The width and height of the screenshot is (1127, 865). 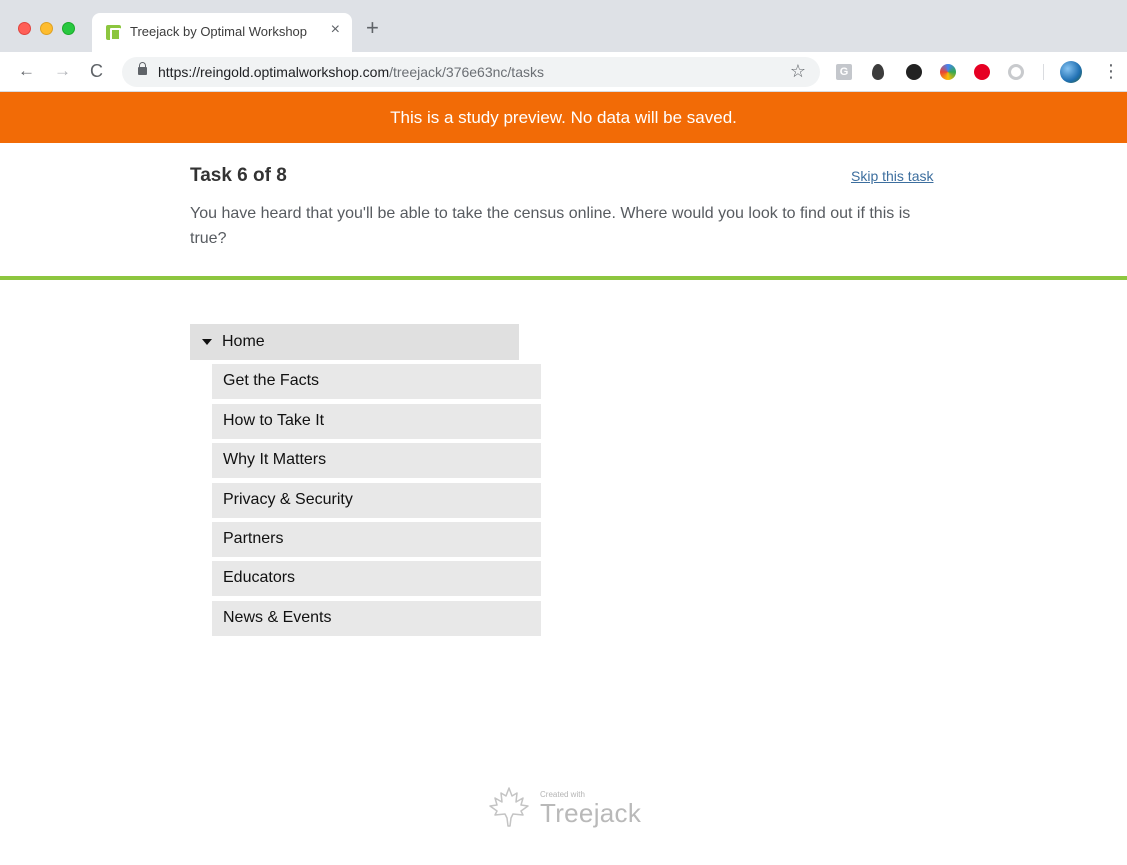 What do you see at coordinates (376, 539) in the screenshot?
I see `tree-node-partners: Partners` at bounding box center [376, 539].